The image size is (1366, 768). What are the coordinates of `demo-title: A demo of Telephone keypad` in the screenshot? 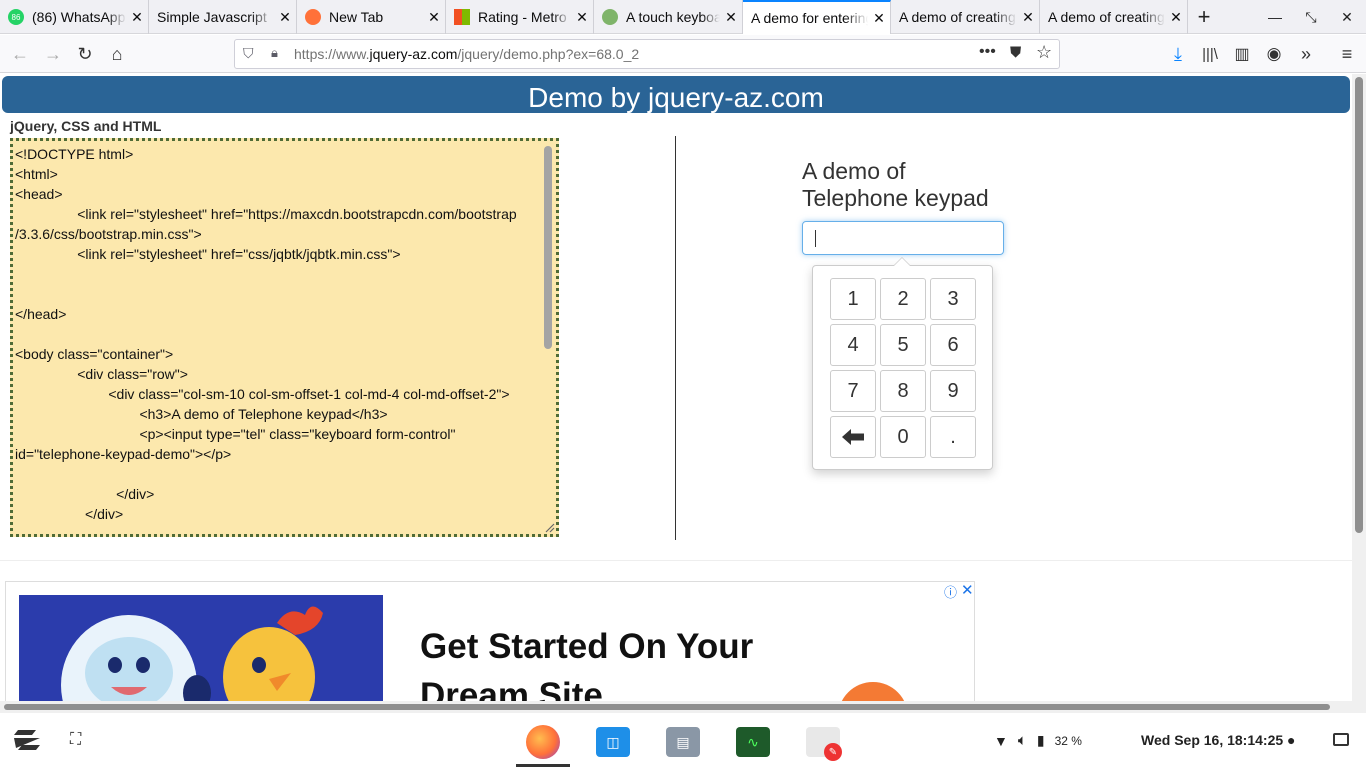 It's located at (895, 185).